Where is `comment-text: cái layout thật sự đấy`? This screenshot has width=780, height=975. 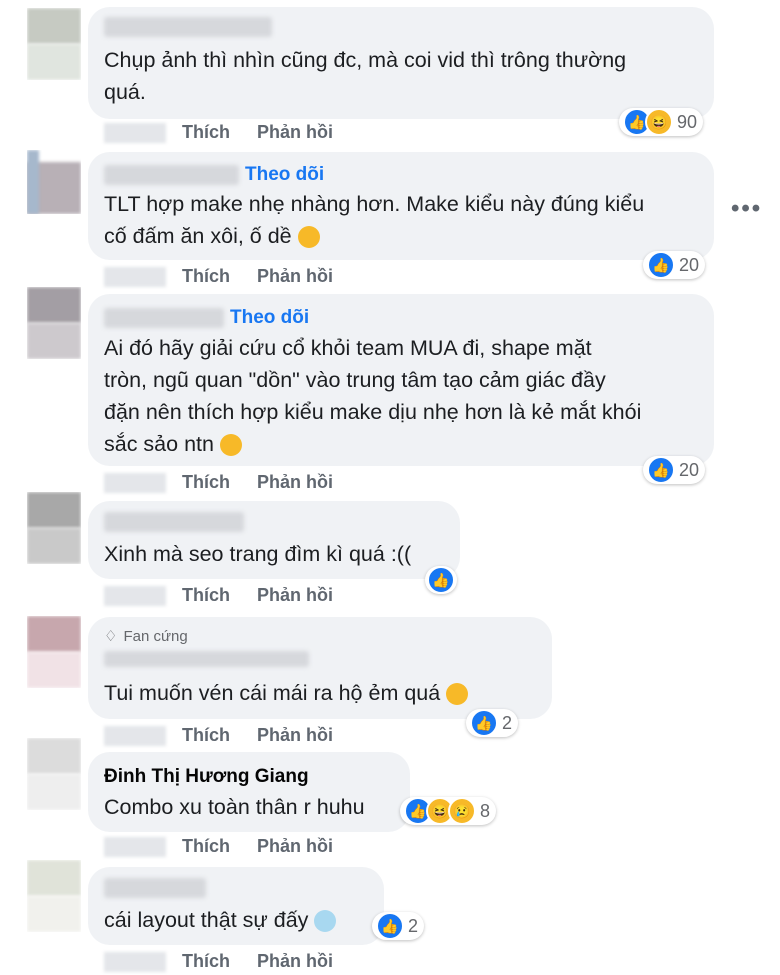 comment-text: cái layout thật sự đấy is located at coordinates (220, 920).